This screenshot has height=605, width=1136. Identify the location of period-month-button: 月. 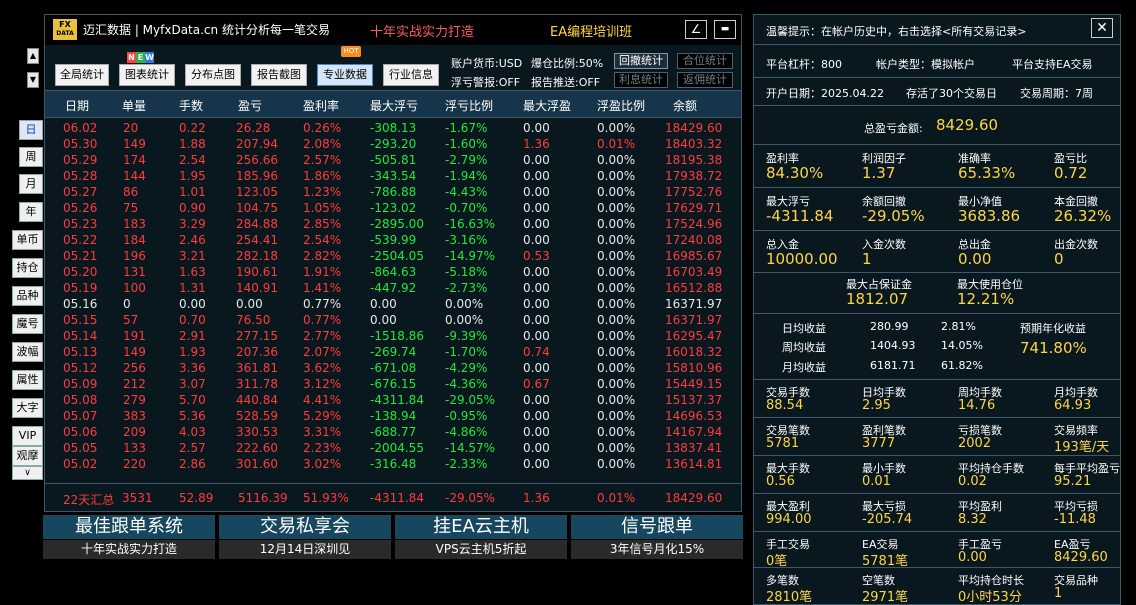
(31, 184).